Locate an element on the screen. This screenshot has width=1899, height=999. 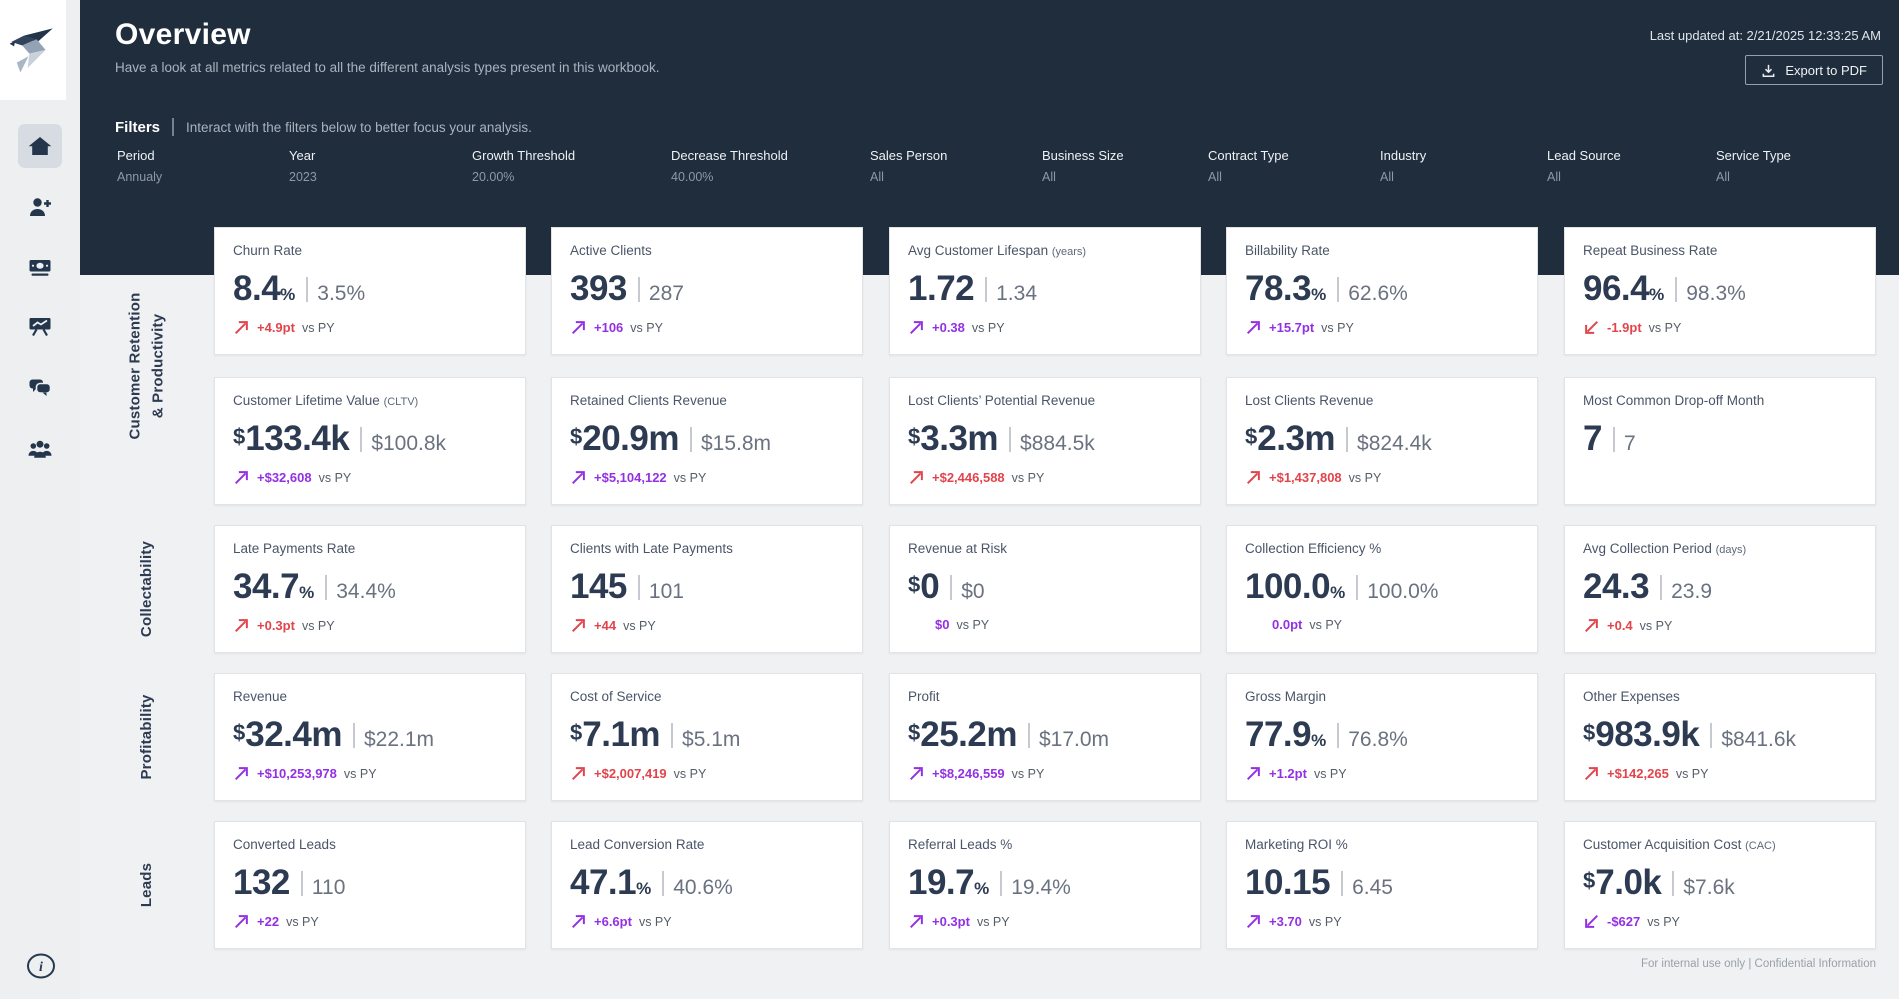
svg-text: i is located at coordinates (41, 967).